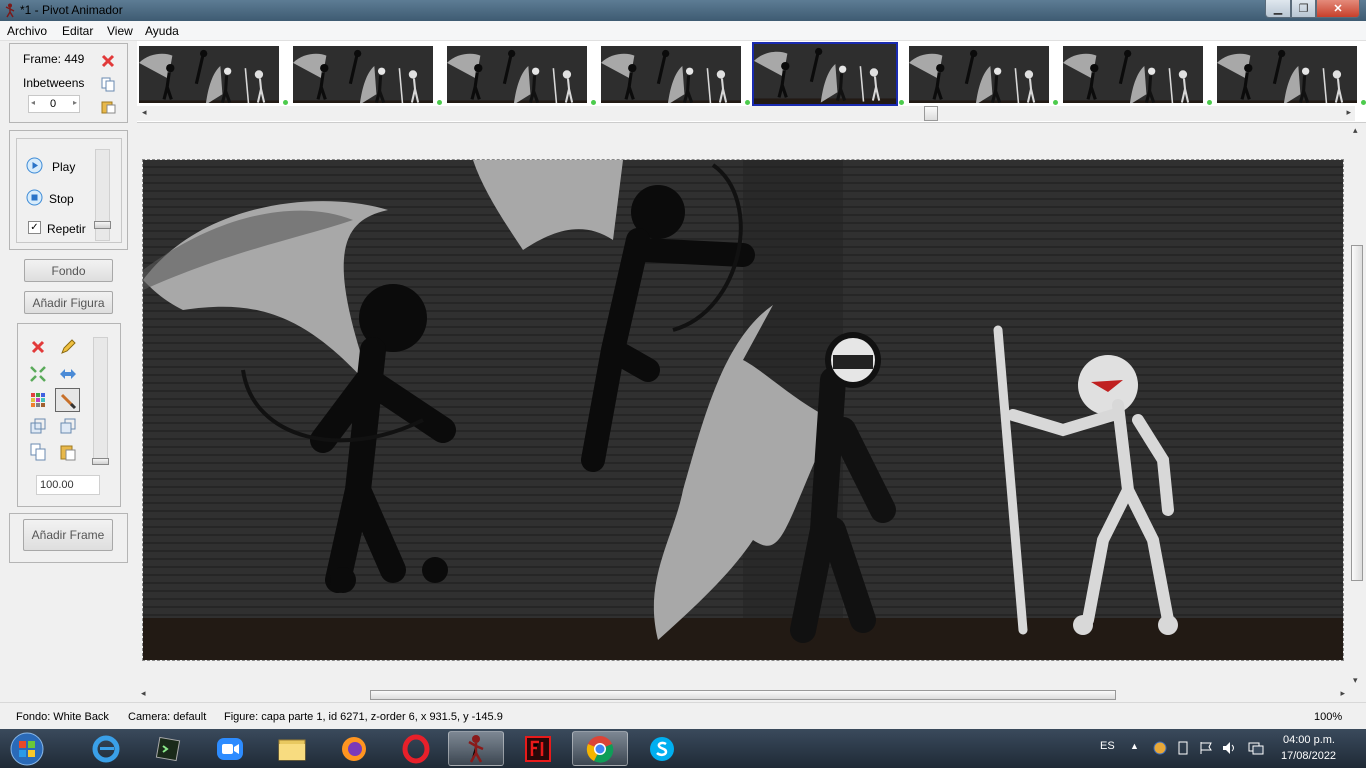 This screenshot has height=768, width=1366. What do you see at coordinates (61, 199) in the screenshot?
I see `stop-button: Stop` at bounding box center [61, 199].